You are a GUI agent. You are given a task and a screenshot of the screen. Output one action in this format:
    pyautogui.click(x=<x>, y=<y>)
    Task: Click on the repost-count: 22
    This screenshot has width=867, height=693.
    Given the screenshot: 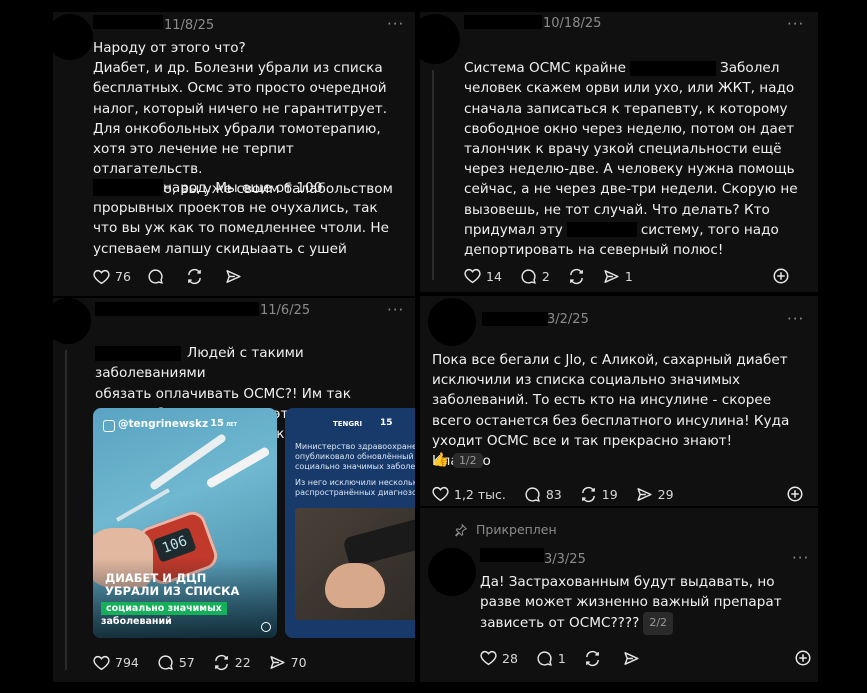 What is the action you would take?
    pyautogui.click(x=242, y=662)
    